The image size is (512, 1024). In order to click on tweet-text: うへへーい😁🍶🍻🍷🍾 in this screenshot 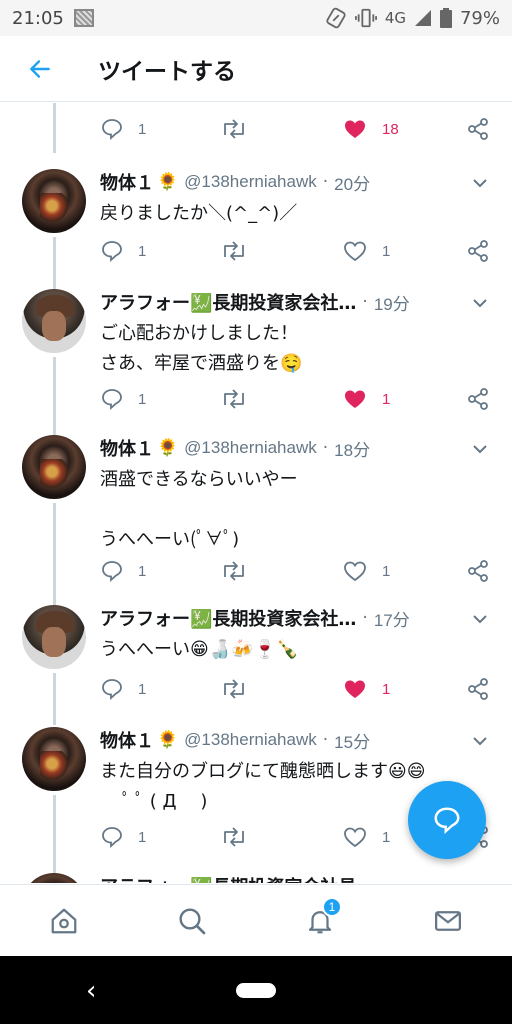, I will do `click(199, 649)`.